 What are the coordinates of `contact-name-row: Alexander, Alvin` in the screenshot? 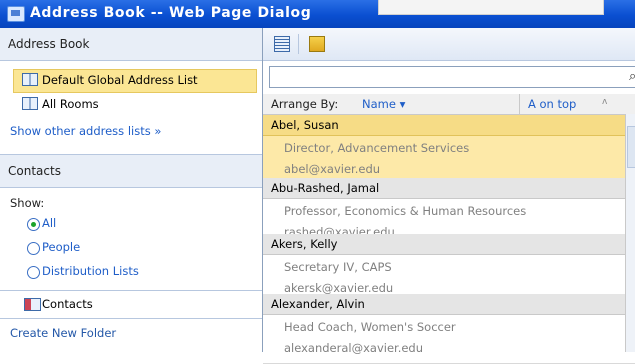 It's located at (449, 304).